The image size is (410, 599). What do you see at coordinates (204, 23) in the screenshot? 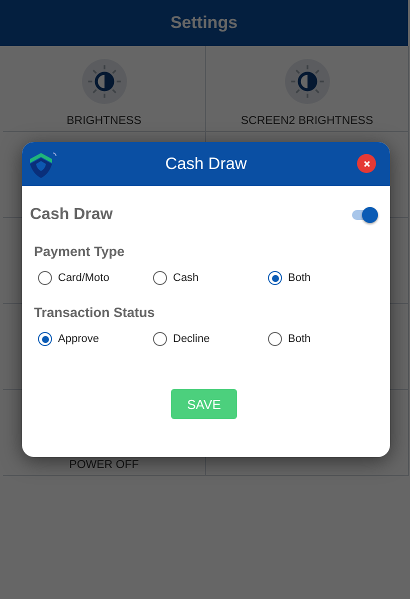
I see `app-title: Settings` at bounding box center [204, 23].